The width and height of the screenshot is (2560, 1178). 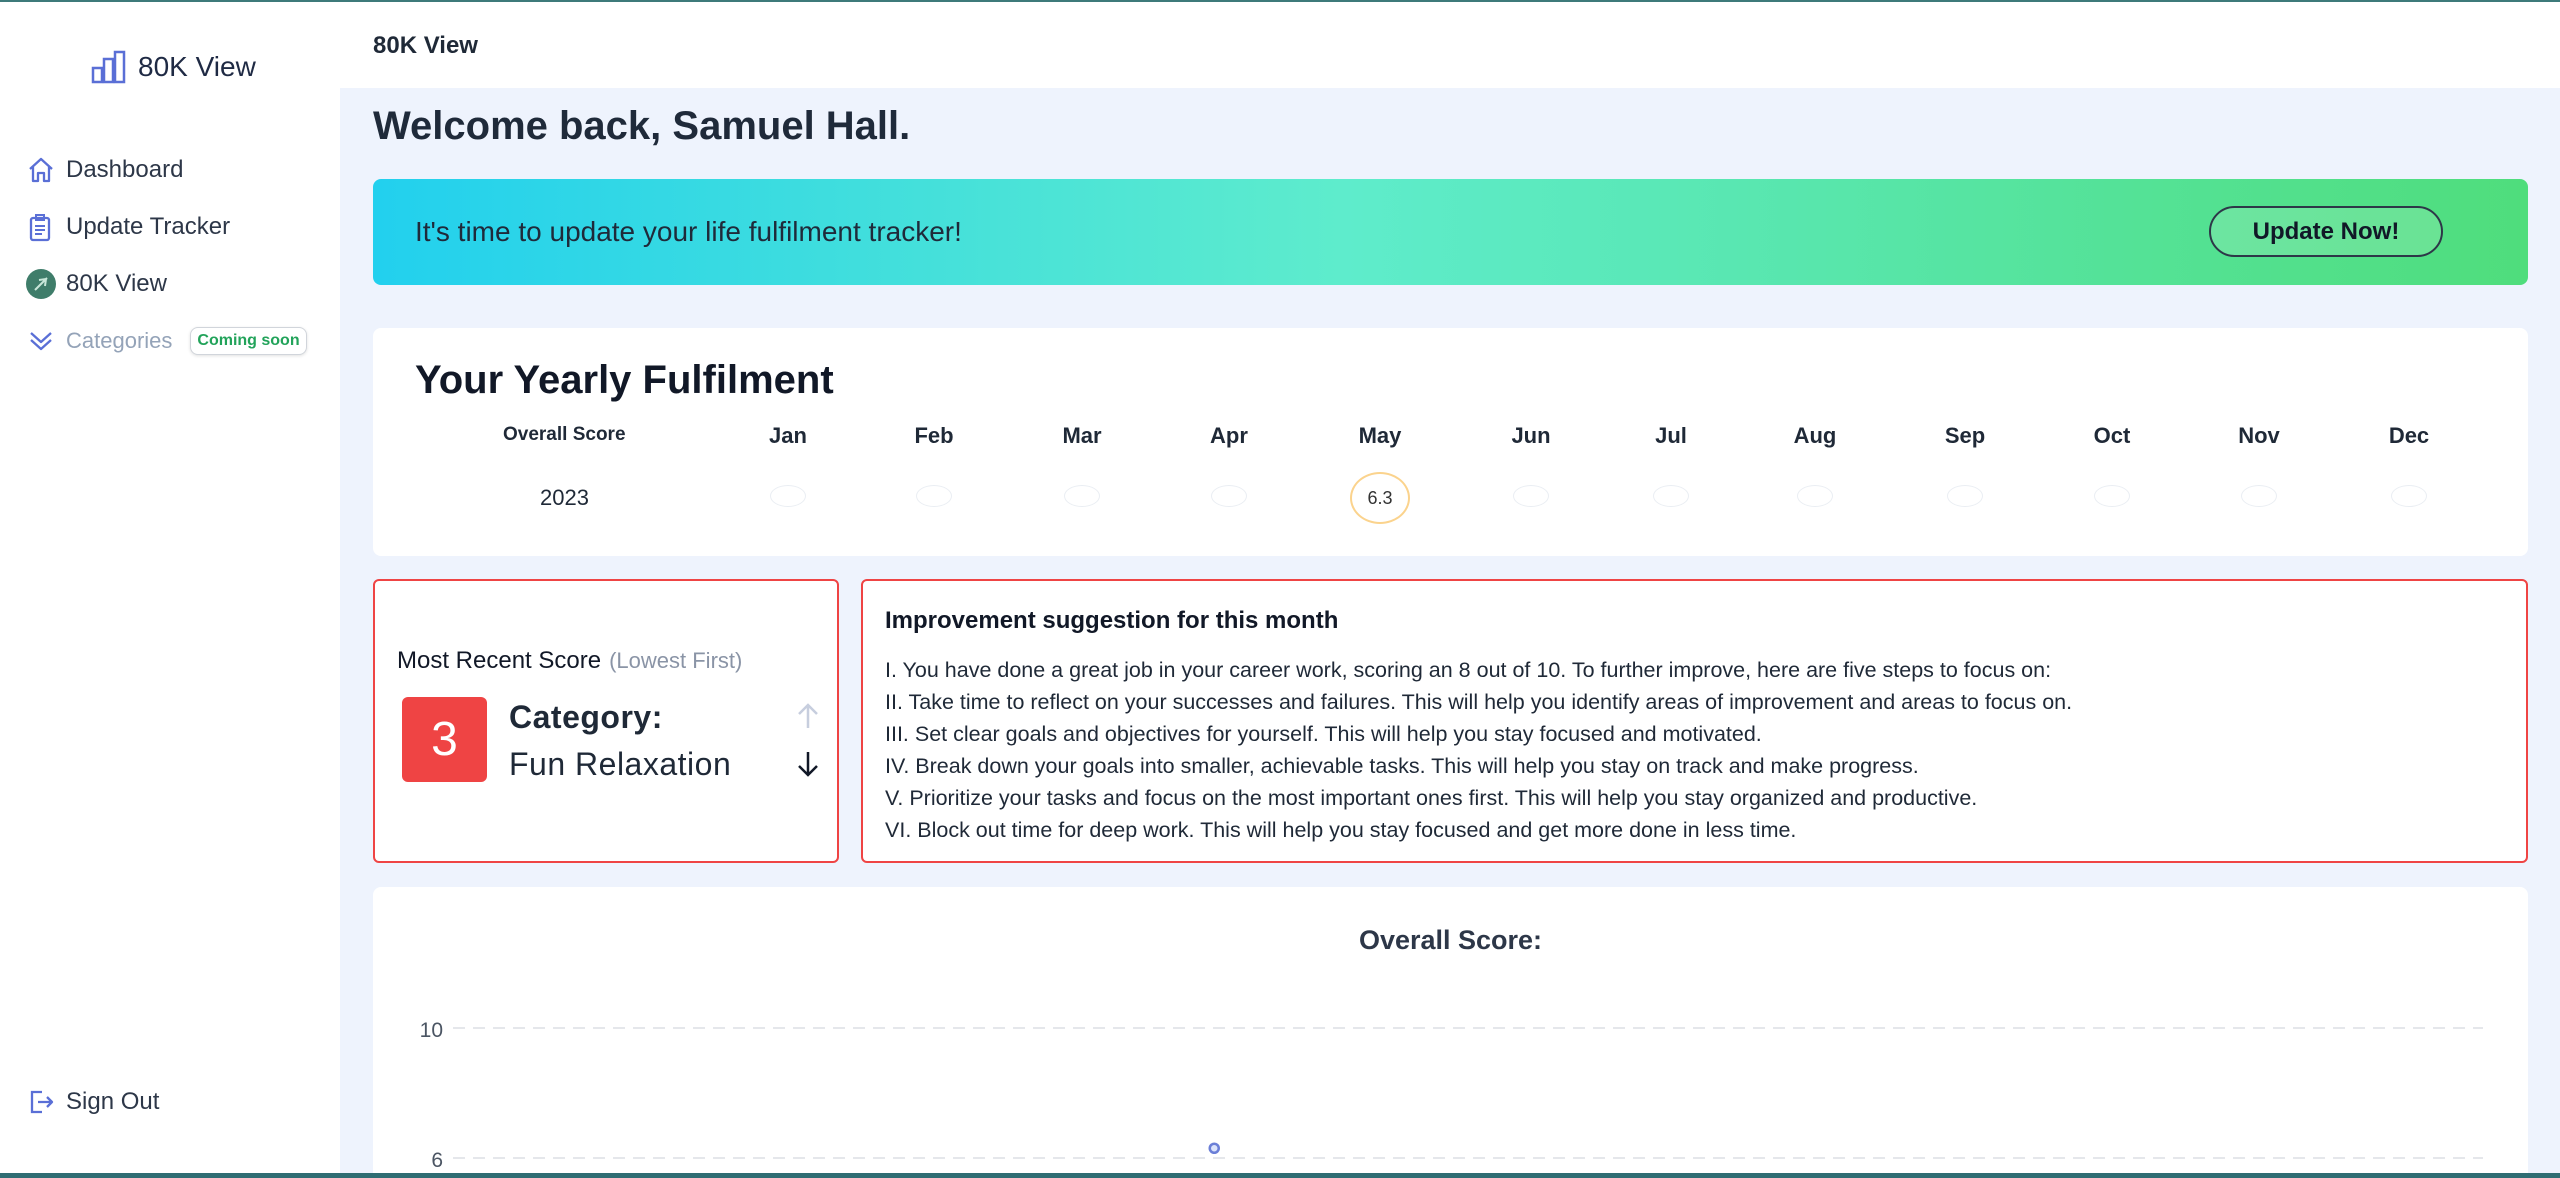 What do you see at coordinates (808, 764) in the screenshot?
I see `arrow-down-icon` at bounding box center [808, 764].